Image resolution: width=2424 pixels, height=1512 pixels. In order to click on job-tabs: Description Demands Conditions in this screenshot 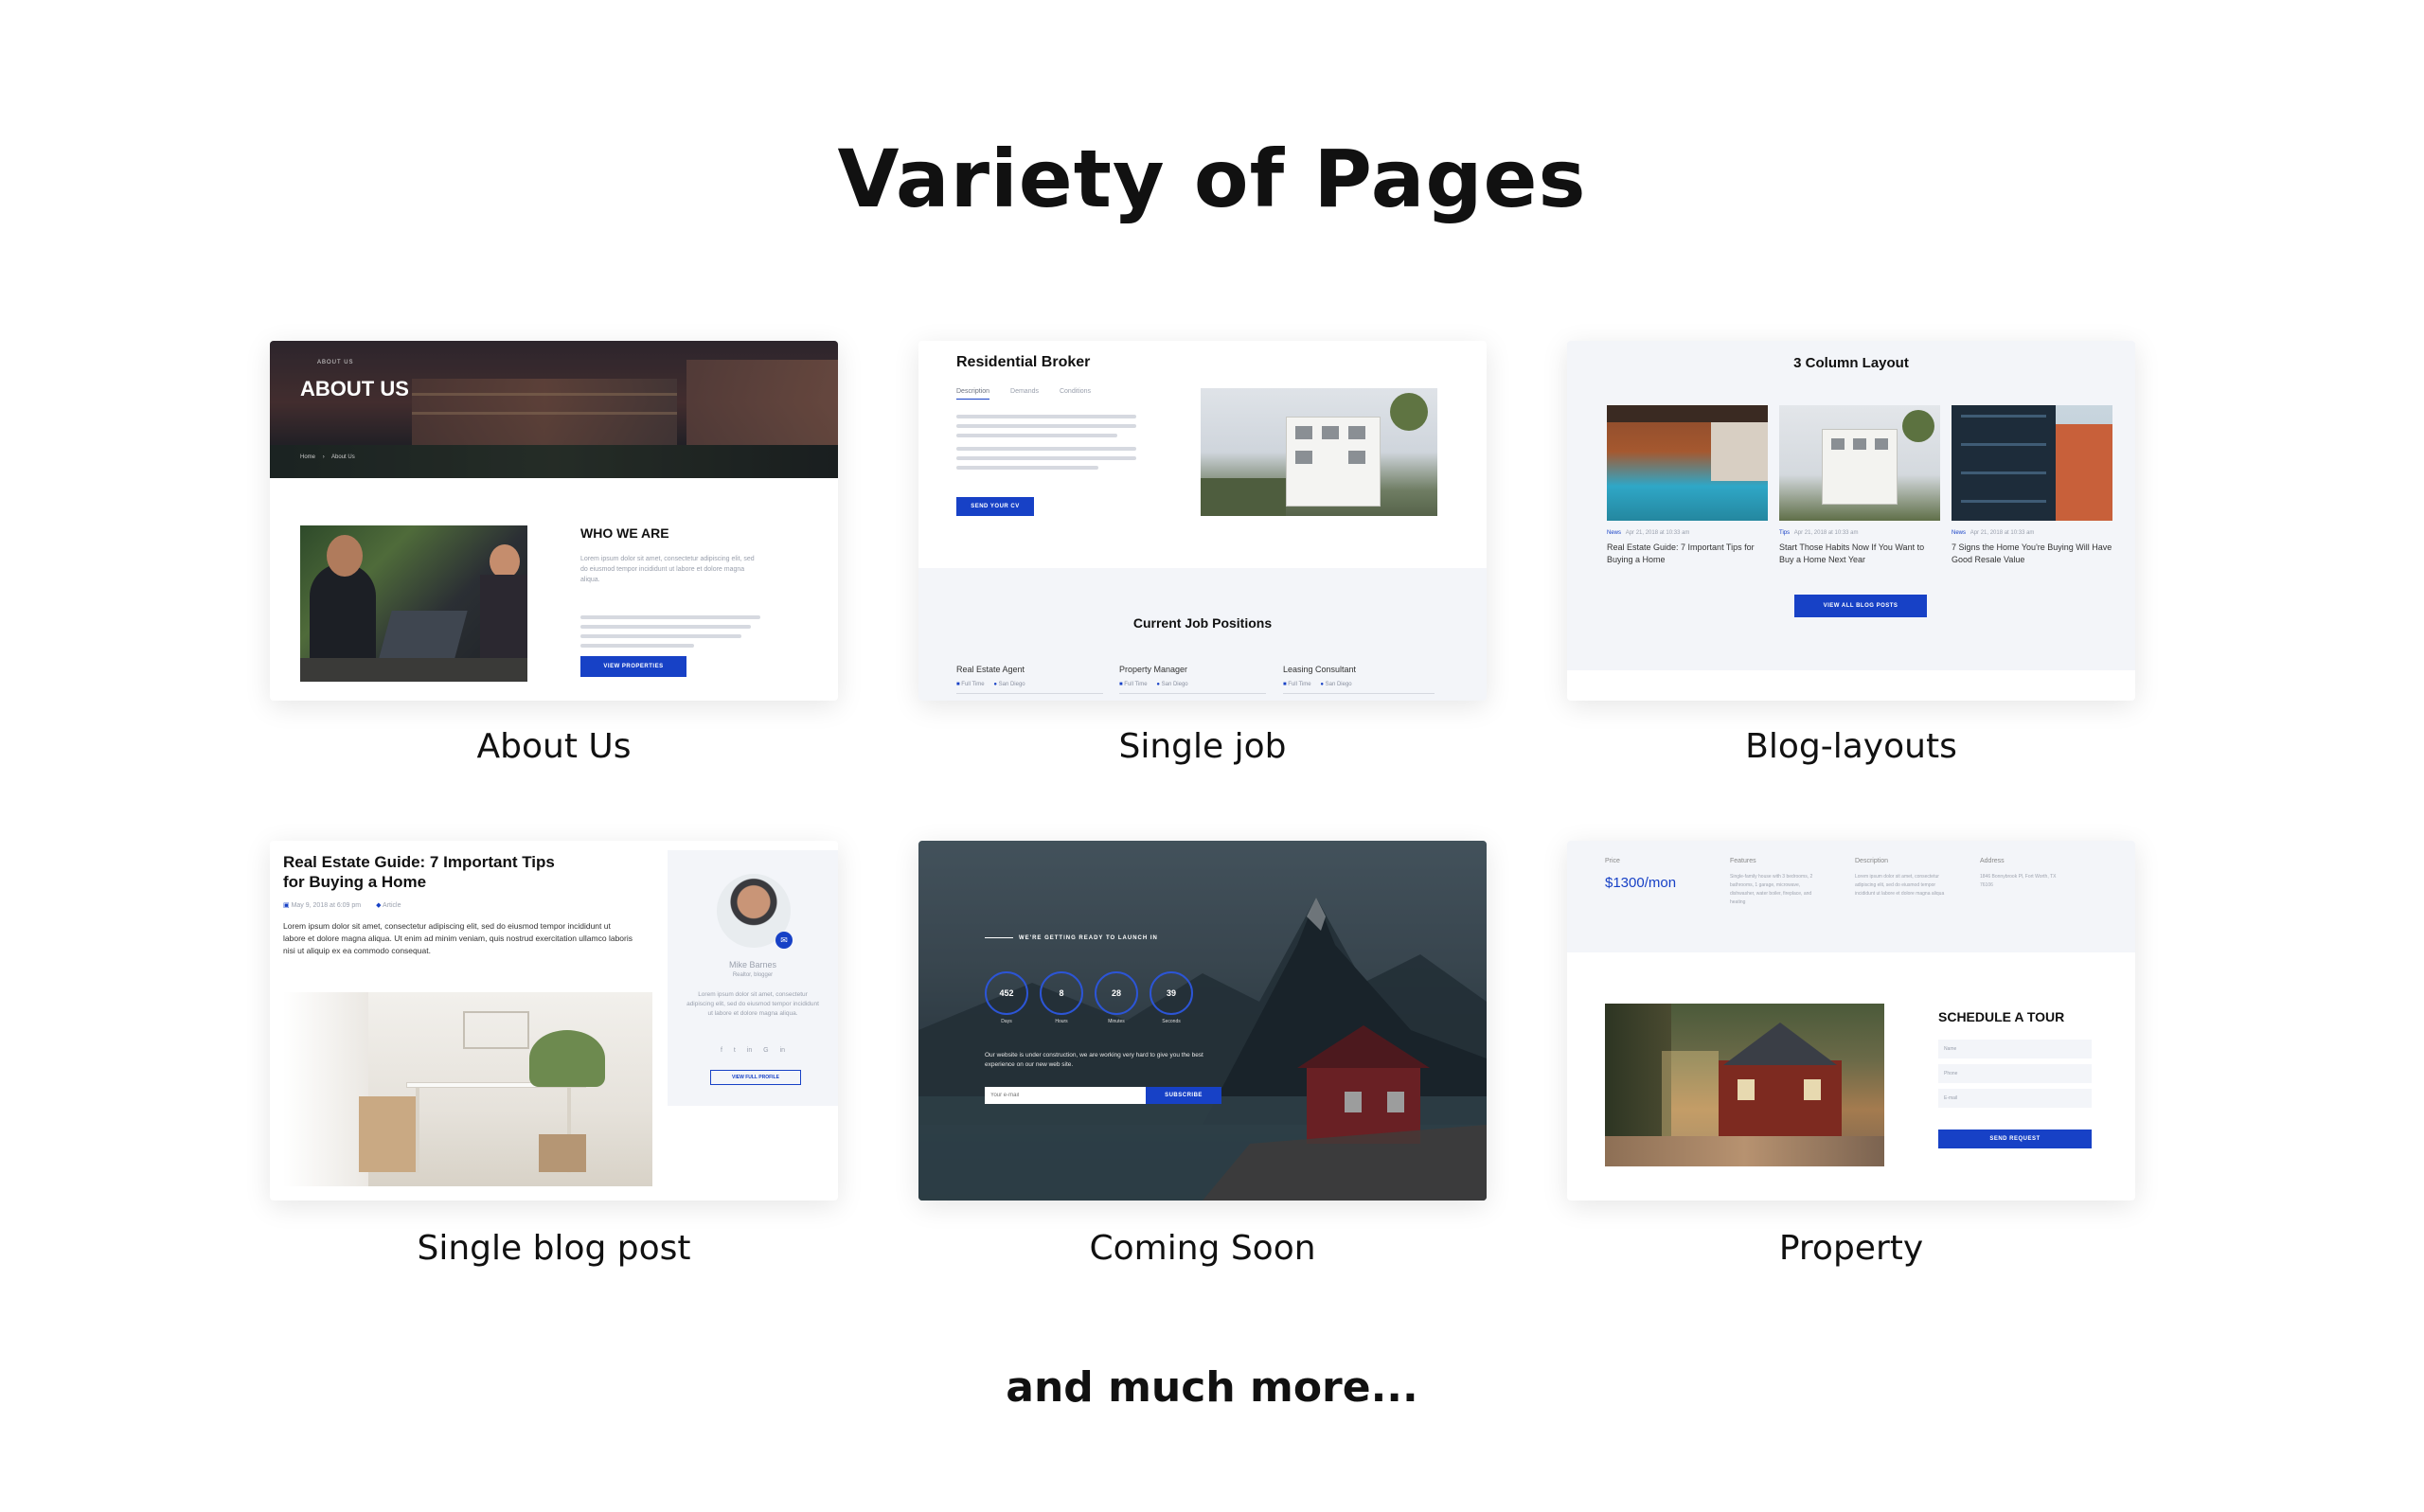, I will do `click(1023, 394)`.